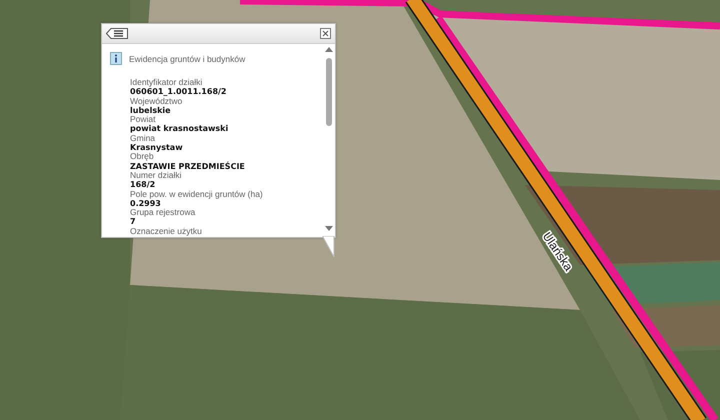  Describe the element at coordinates (150, 111) in the screenshot. I see `field-value: lubelskie` at that location.